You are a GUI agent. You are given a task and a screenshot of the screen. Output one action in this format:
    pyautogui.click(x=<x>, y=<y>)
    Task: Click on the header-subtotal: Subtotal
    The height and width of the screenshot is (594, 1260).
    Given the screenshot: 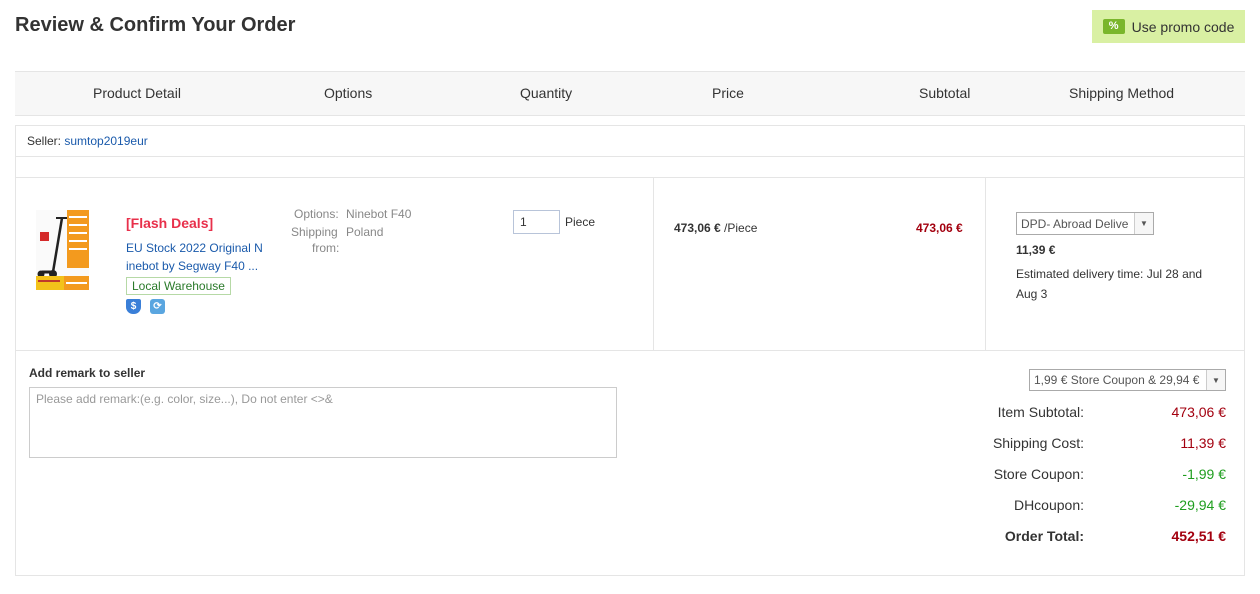 What is the action you would take?
    pyautogui.click(x=945, y=93)
    